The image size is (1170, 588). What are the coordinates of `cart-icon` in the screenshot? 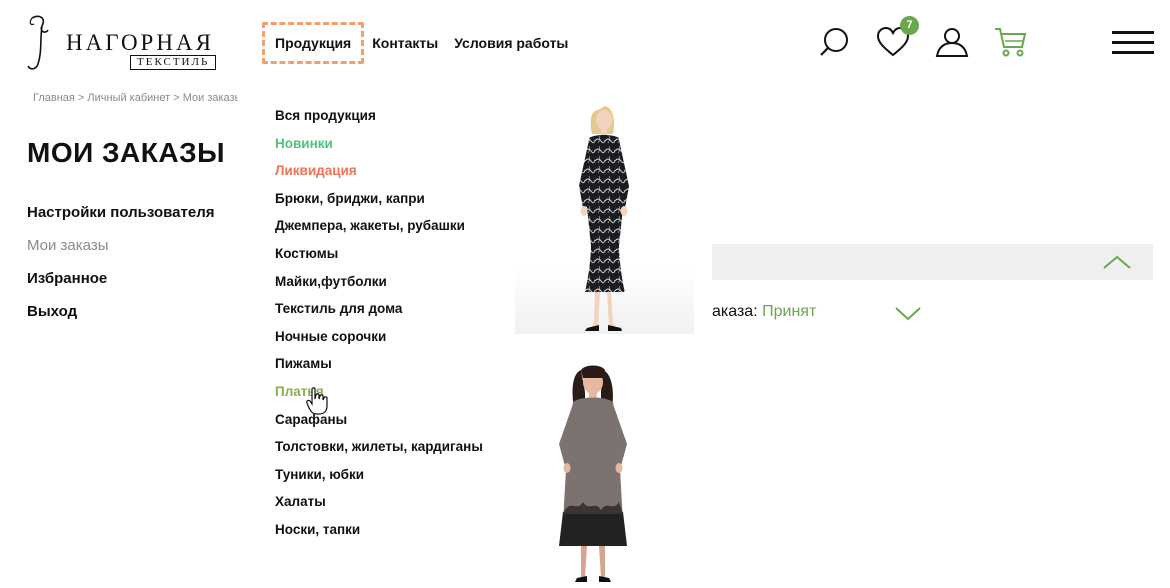 It's located at (1011, 42).